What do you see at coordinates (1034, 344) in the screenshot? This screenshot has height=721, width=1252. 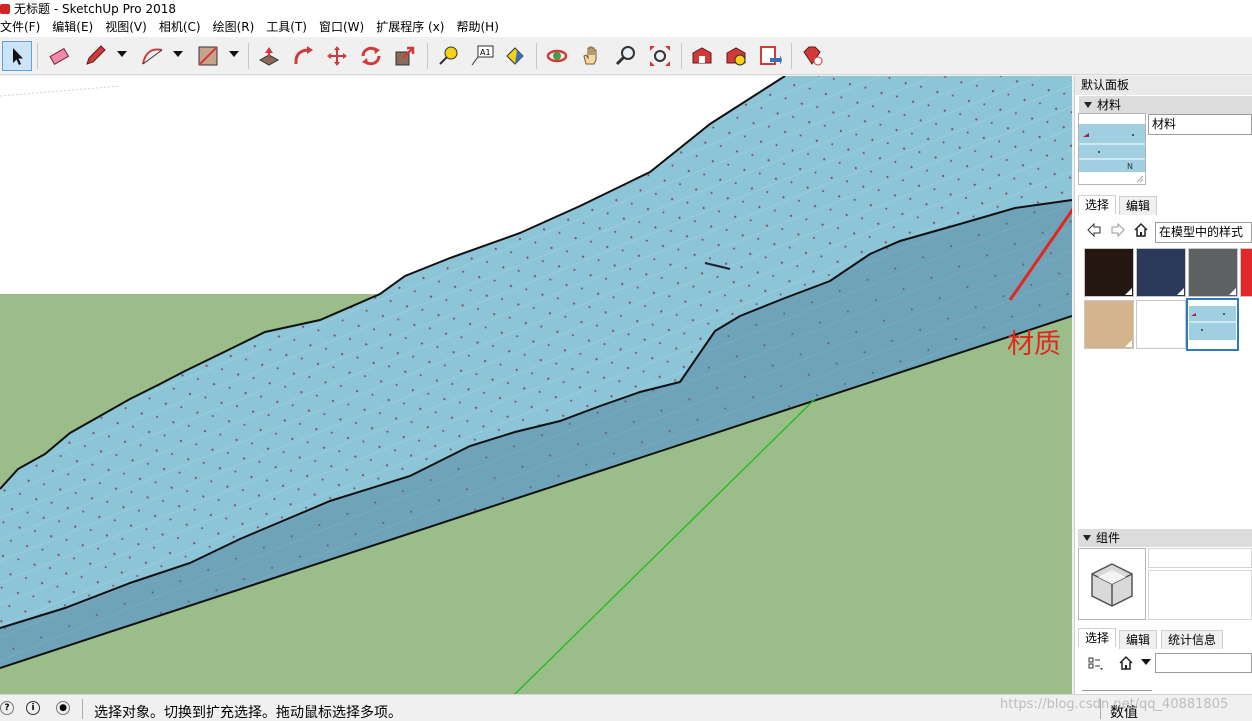 I see `annotation-label: 材质` at bounding box center [1034, 344].